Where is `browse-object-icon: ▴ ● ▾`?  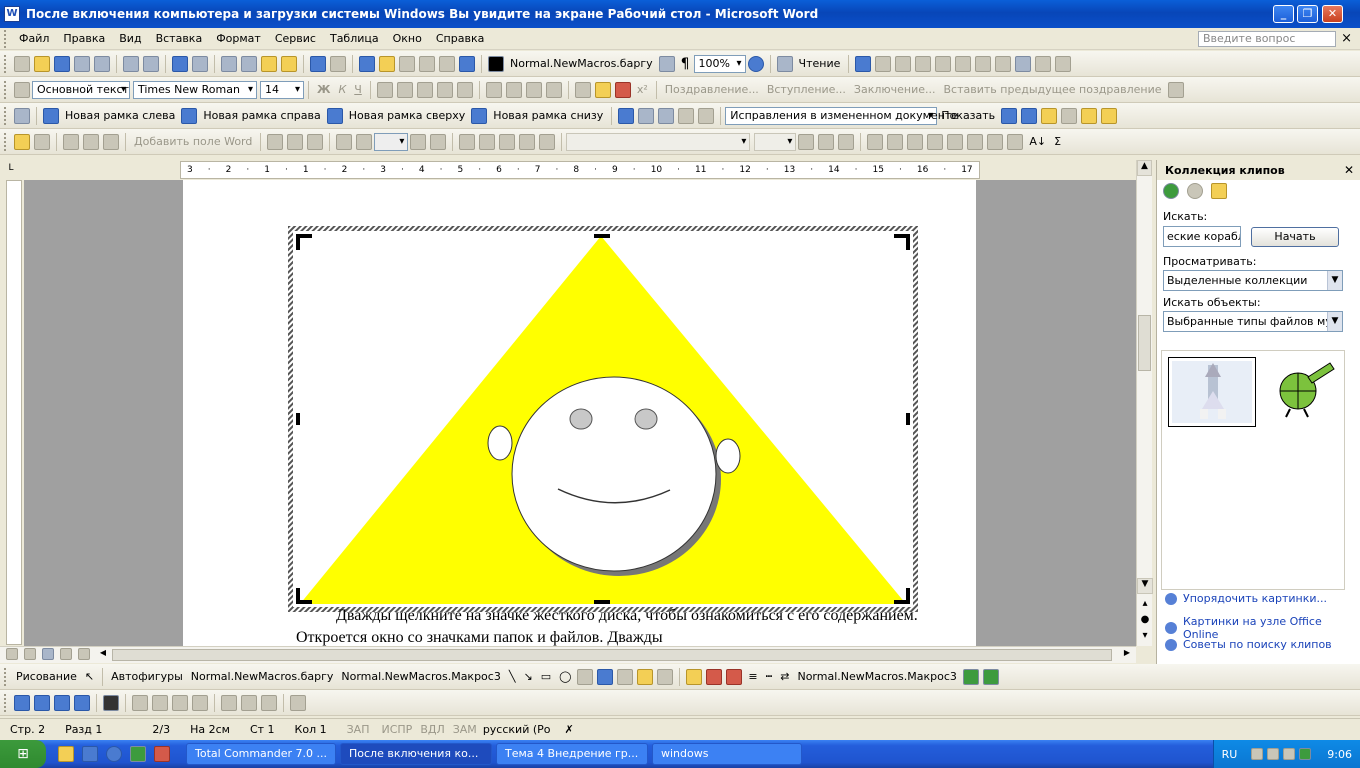
browse-object-icon: ▴ ● ▾ is located at coordinates (1145, 620).